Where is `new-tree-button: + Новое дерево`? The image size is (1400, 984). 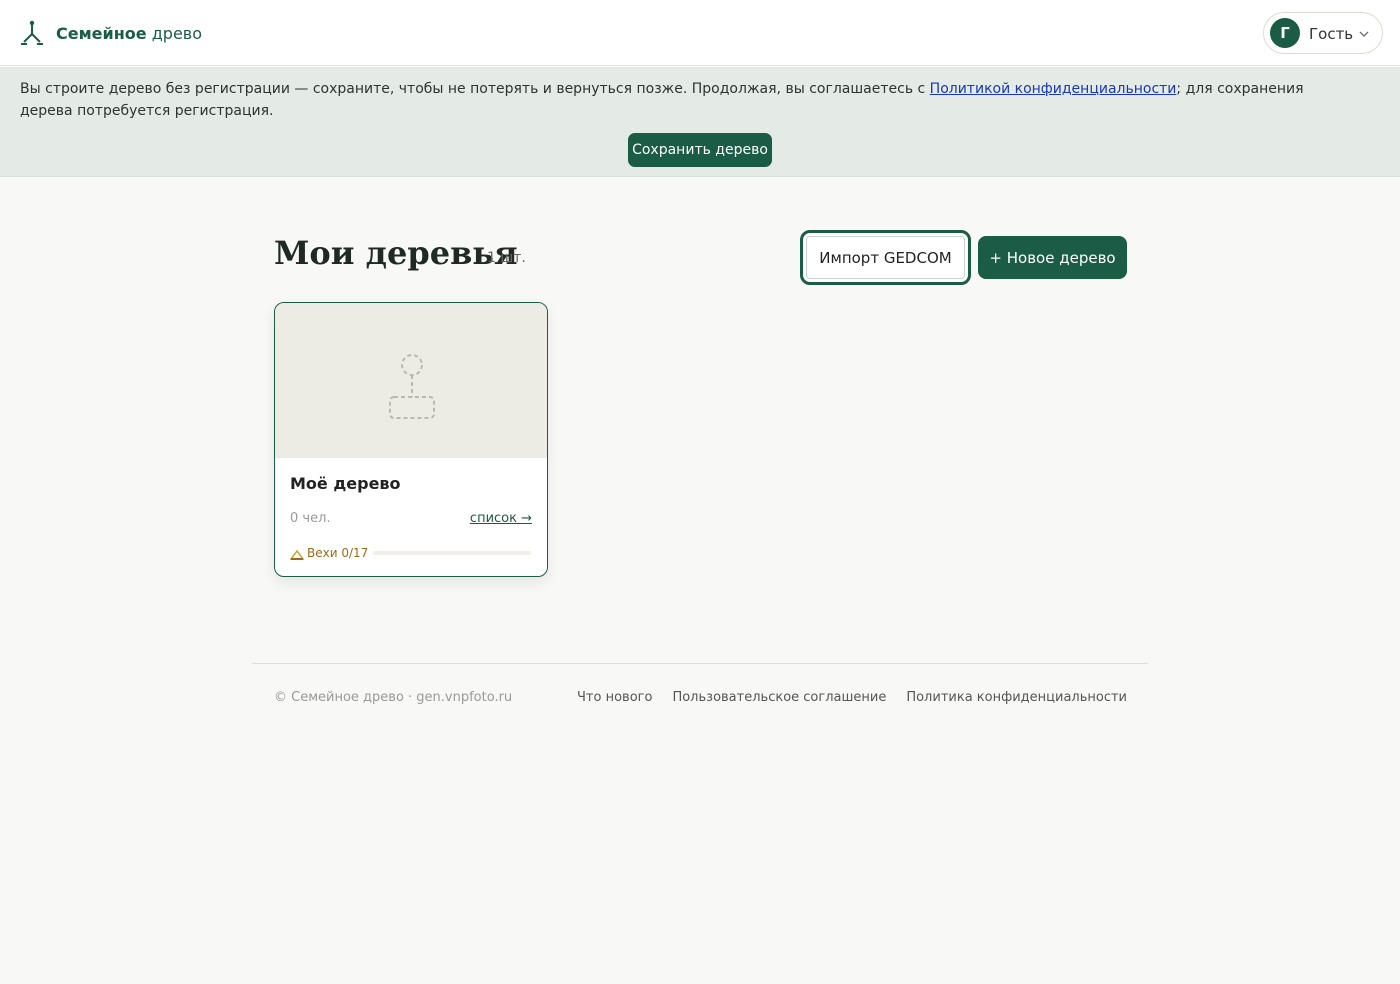 new-tree-button: + Новое дерево is located at coordinates (1052, 257).